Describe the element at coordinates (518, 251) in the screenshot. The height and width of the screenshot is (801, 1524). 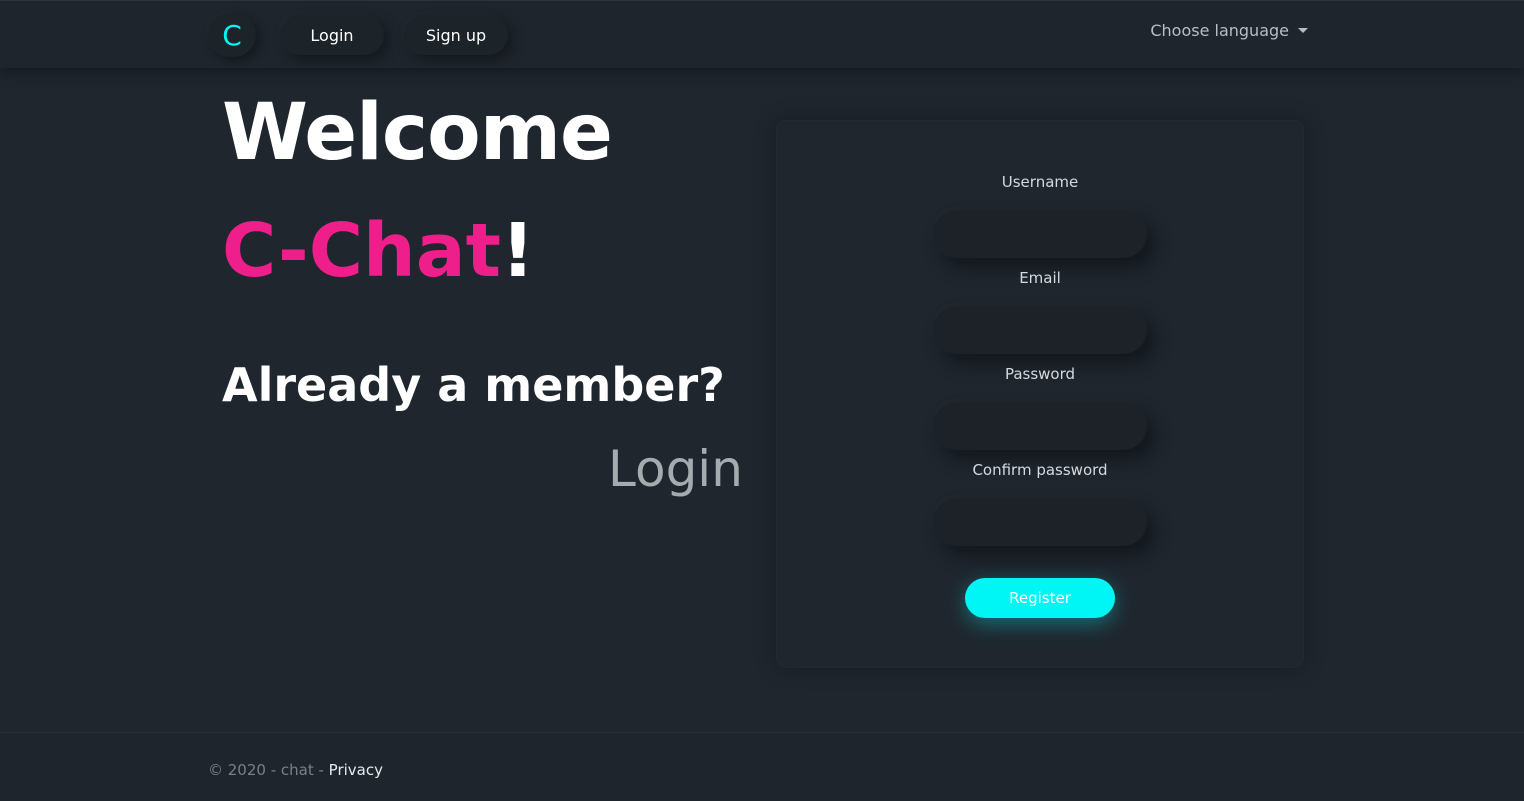
I see `exclamation: !` at that location.